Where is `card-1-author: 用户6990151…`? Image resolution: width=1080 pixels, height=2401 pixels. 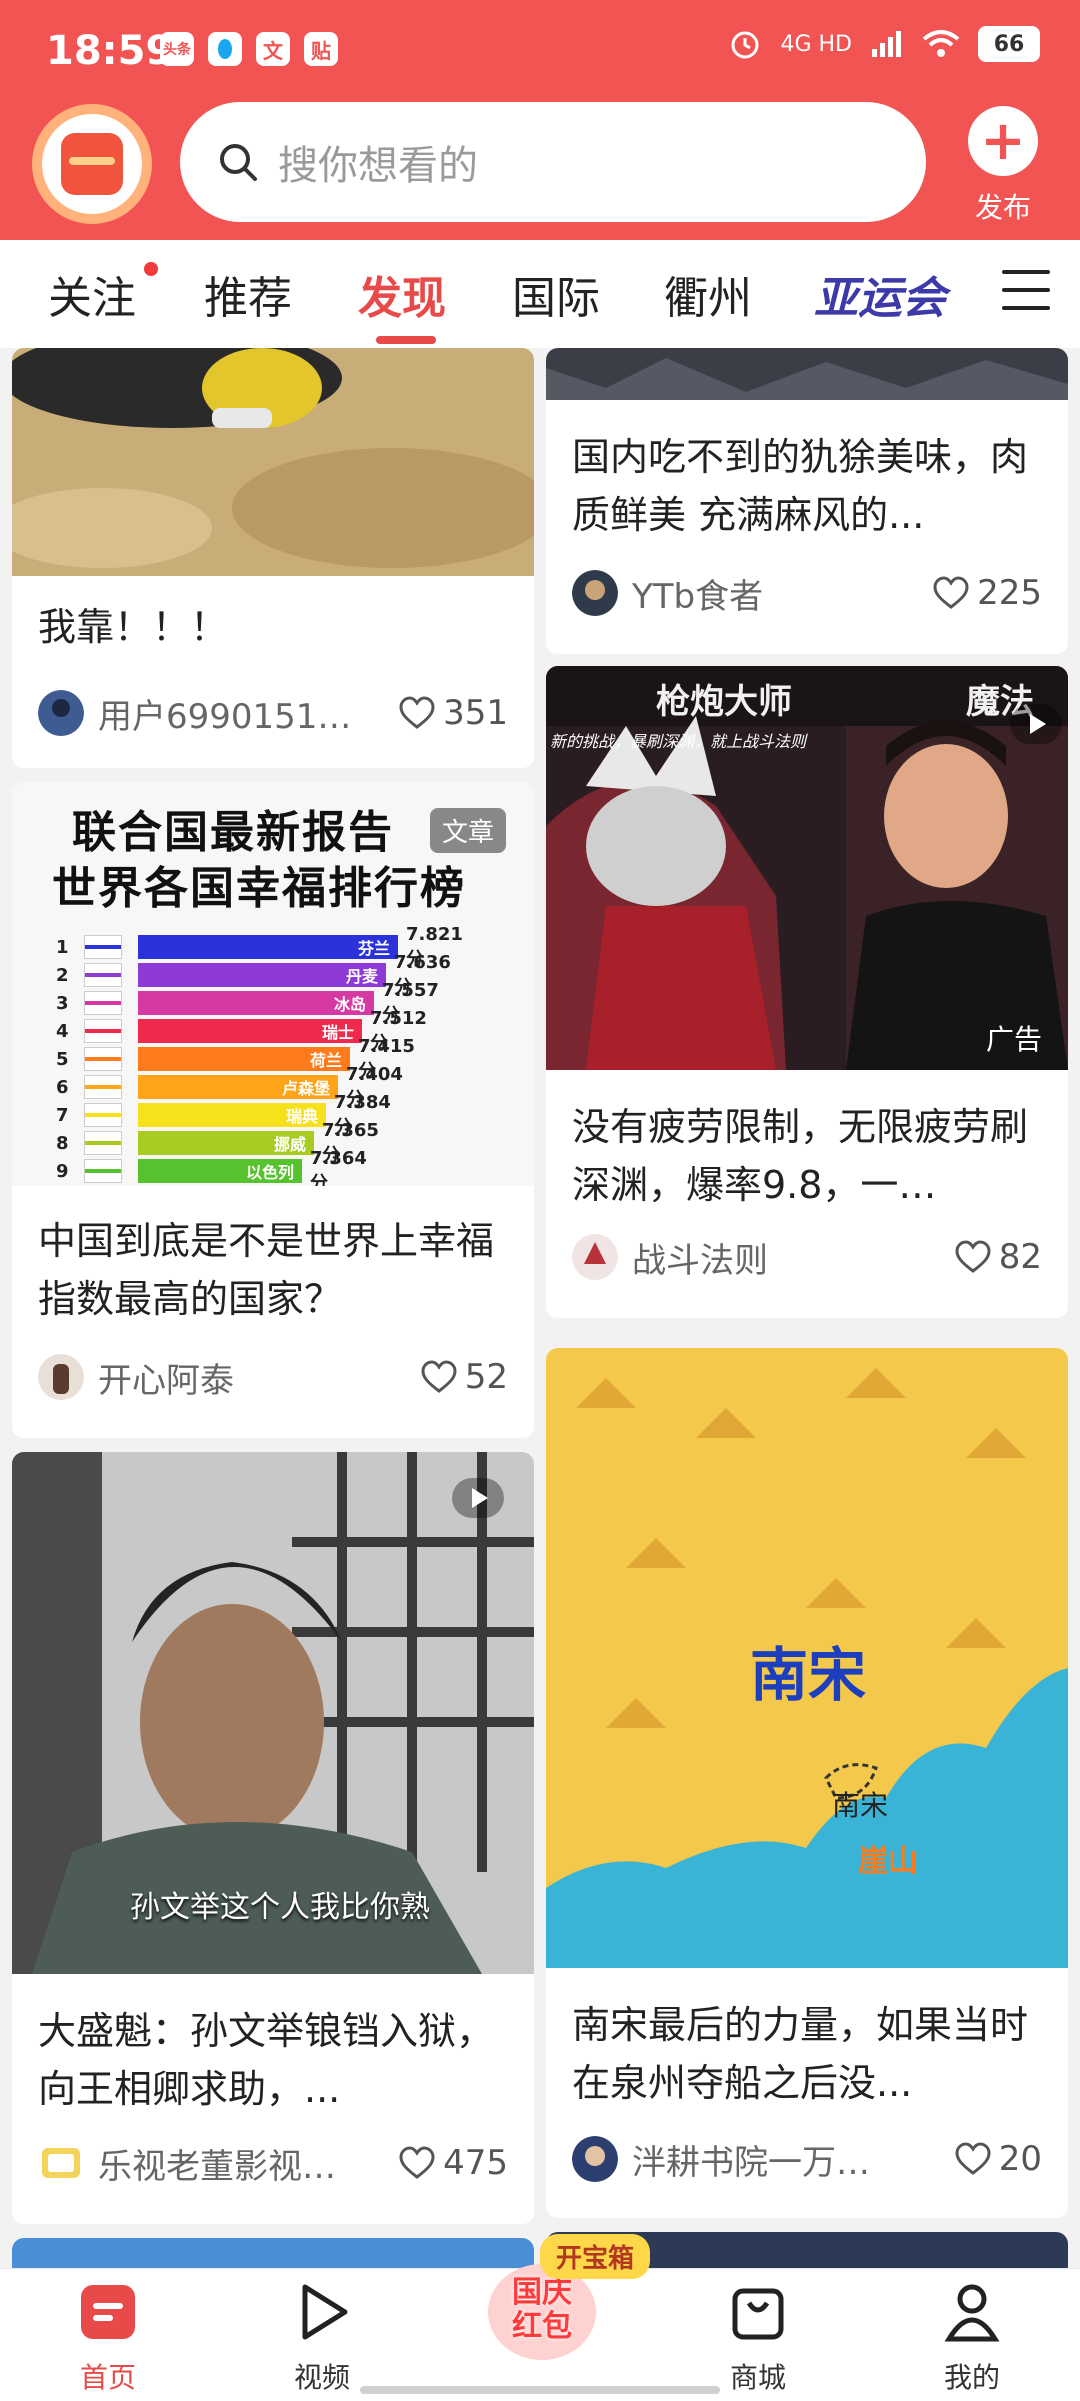 card-1-author: 用户6990151… is located at coordinates (248, 713).